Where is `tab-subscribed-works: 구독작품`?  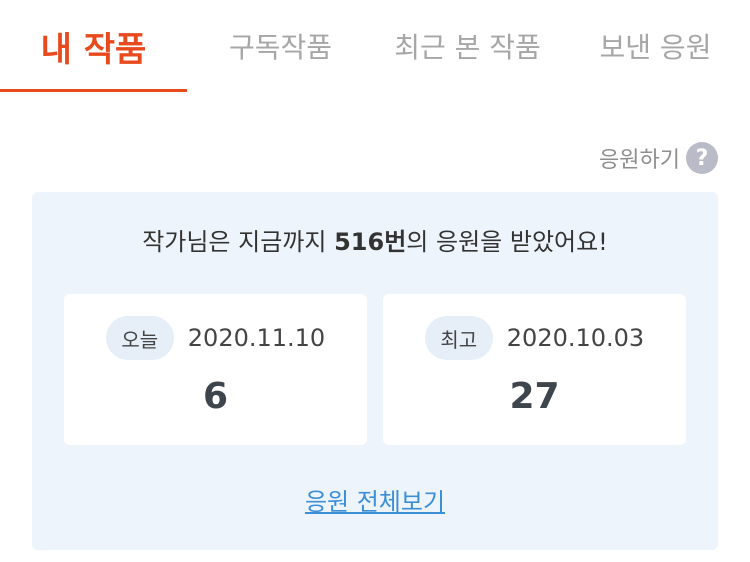 tab-subscribed-works: 구독작품 is located at coordinates (280, 46).